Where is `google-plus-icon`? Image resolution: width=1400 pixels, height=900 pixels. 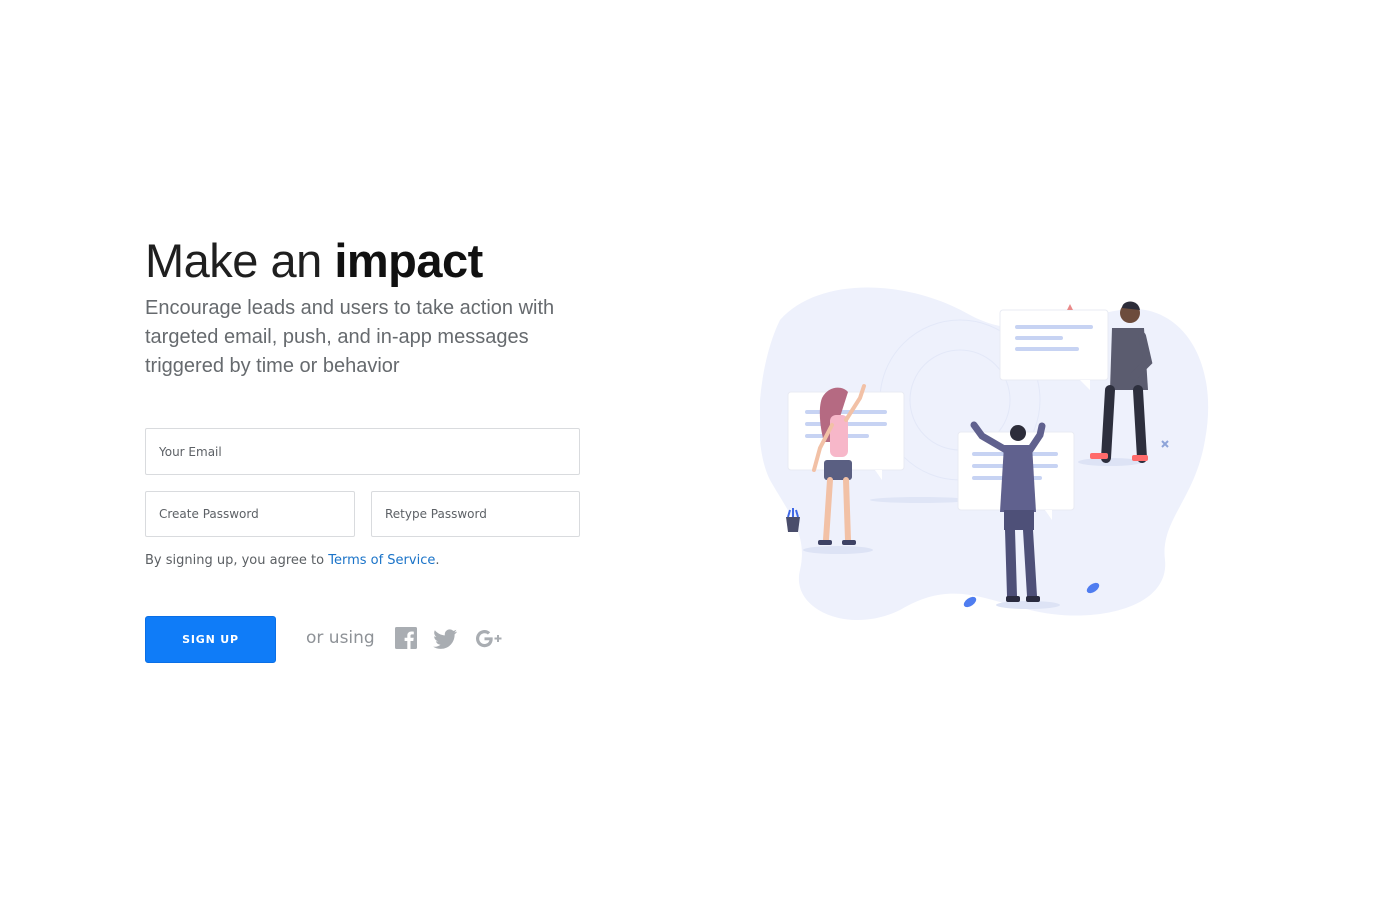
google-plus-icon is located at coordinates (490, 639).